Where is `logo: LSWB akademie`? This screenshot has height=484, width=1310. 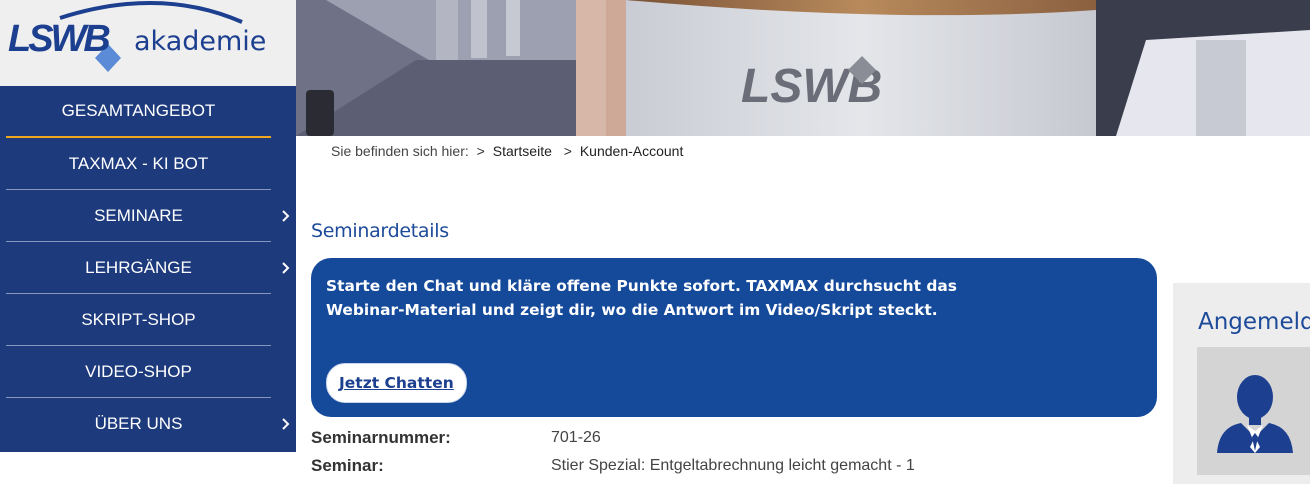 logo: LSWB akademie is located at coordinates (148, 43).